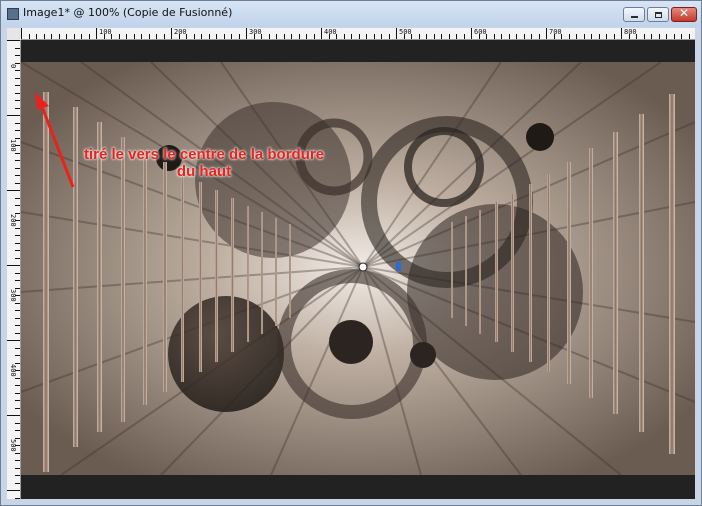  Describe the element at coordinates (14, 34) in the screenshot. I see `ruler-corner` at that location.